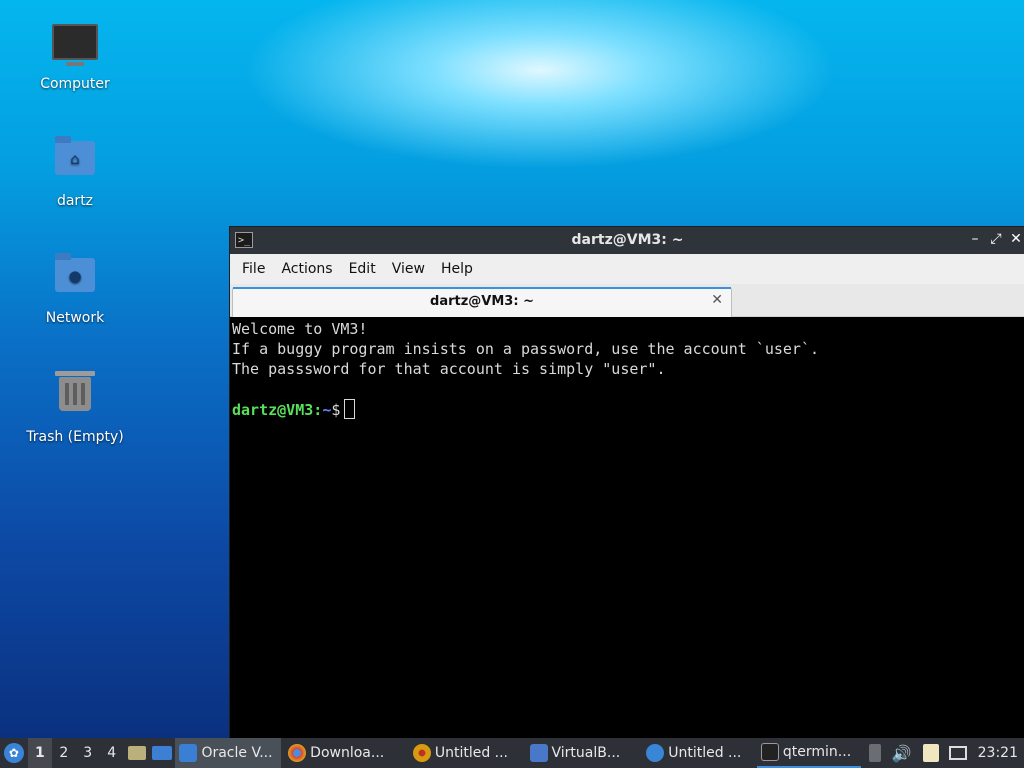  Describe the element at coordinates (253, 269) in the screenshot. I see `menu-file: File` at that location.